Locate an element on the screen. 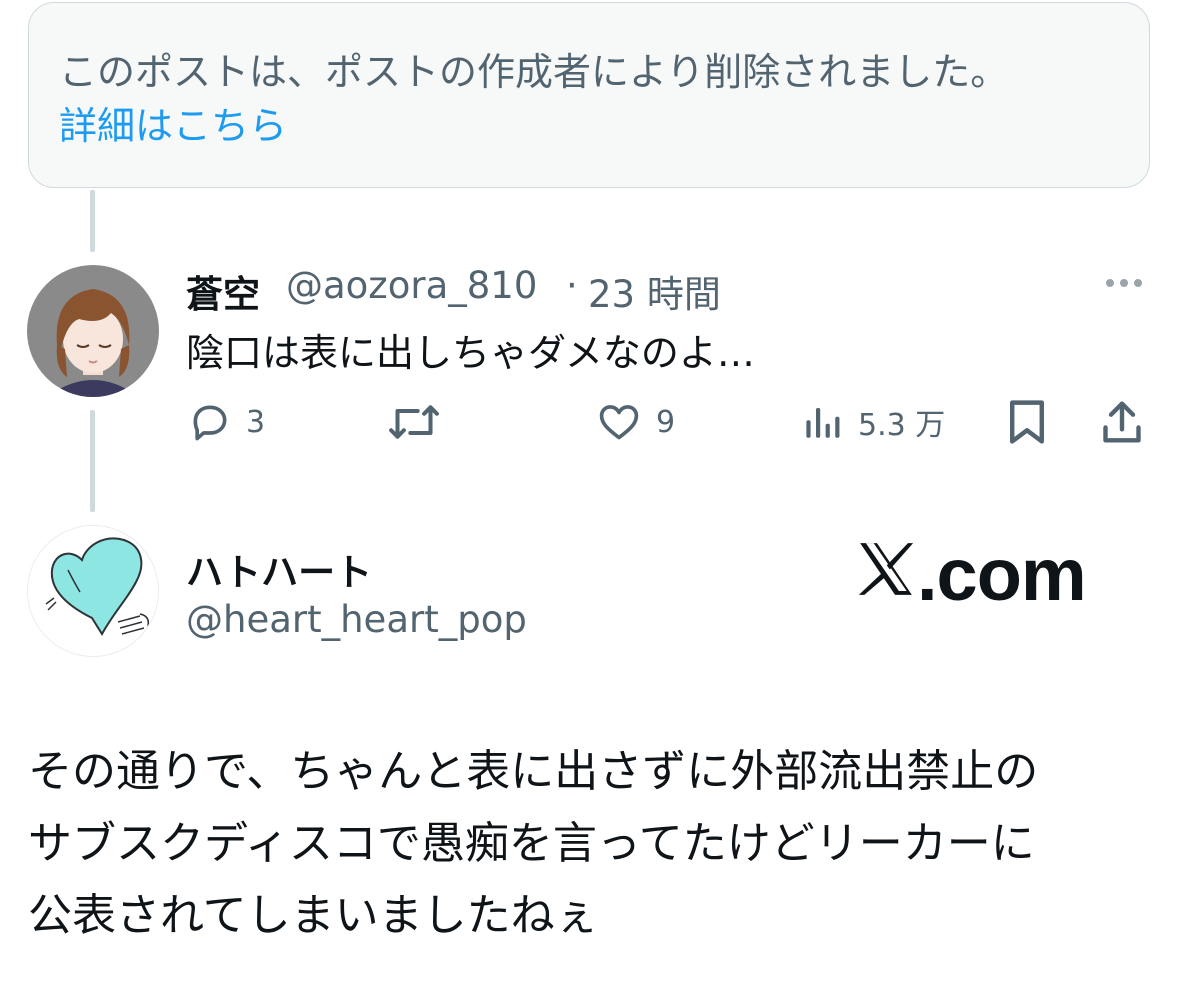 This screenshot has height=996, width=1179. thread-line-top is located at coordinates (92, 221).